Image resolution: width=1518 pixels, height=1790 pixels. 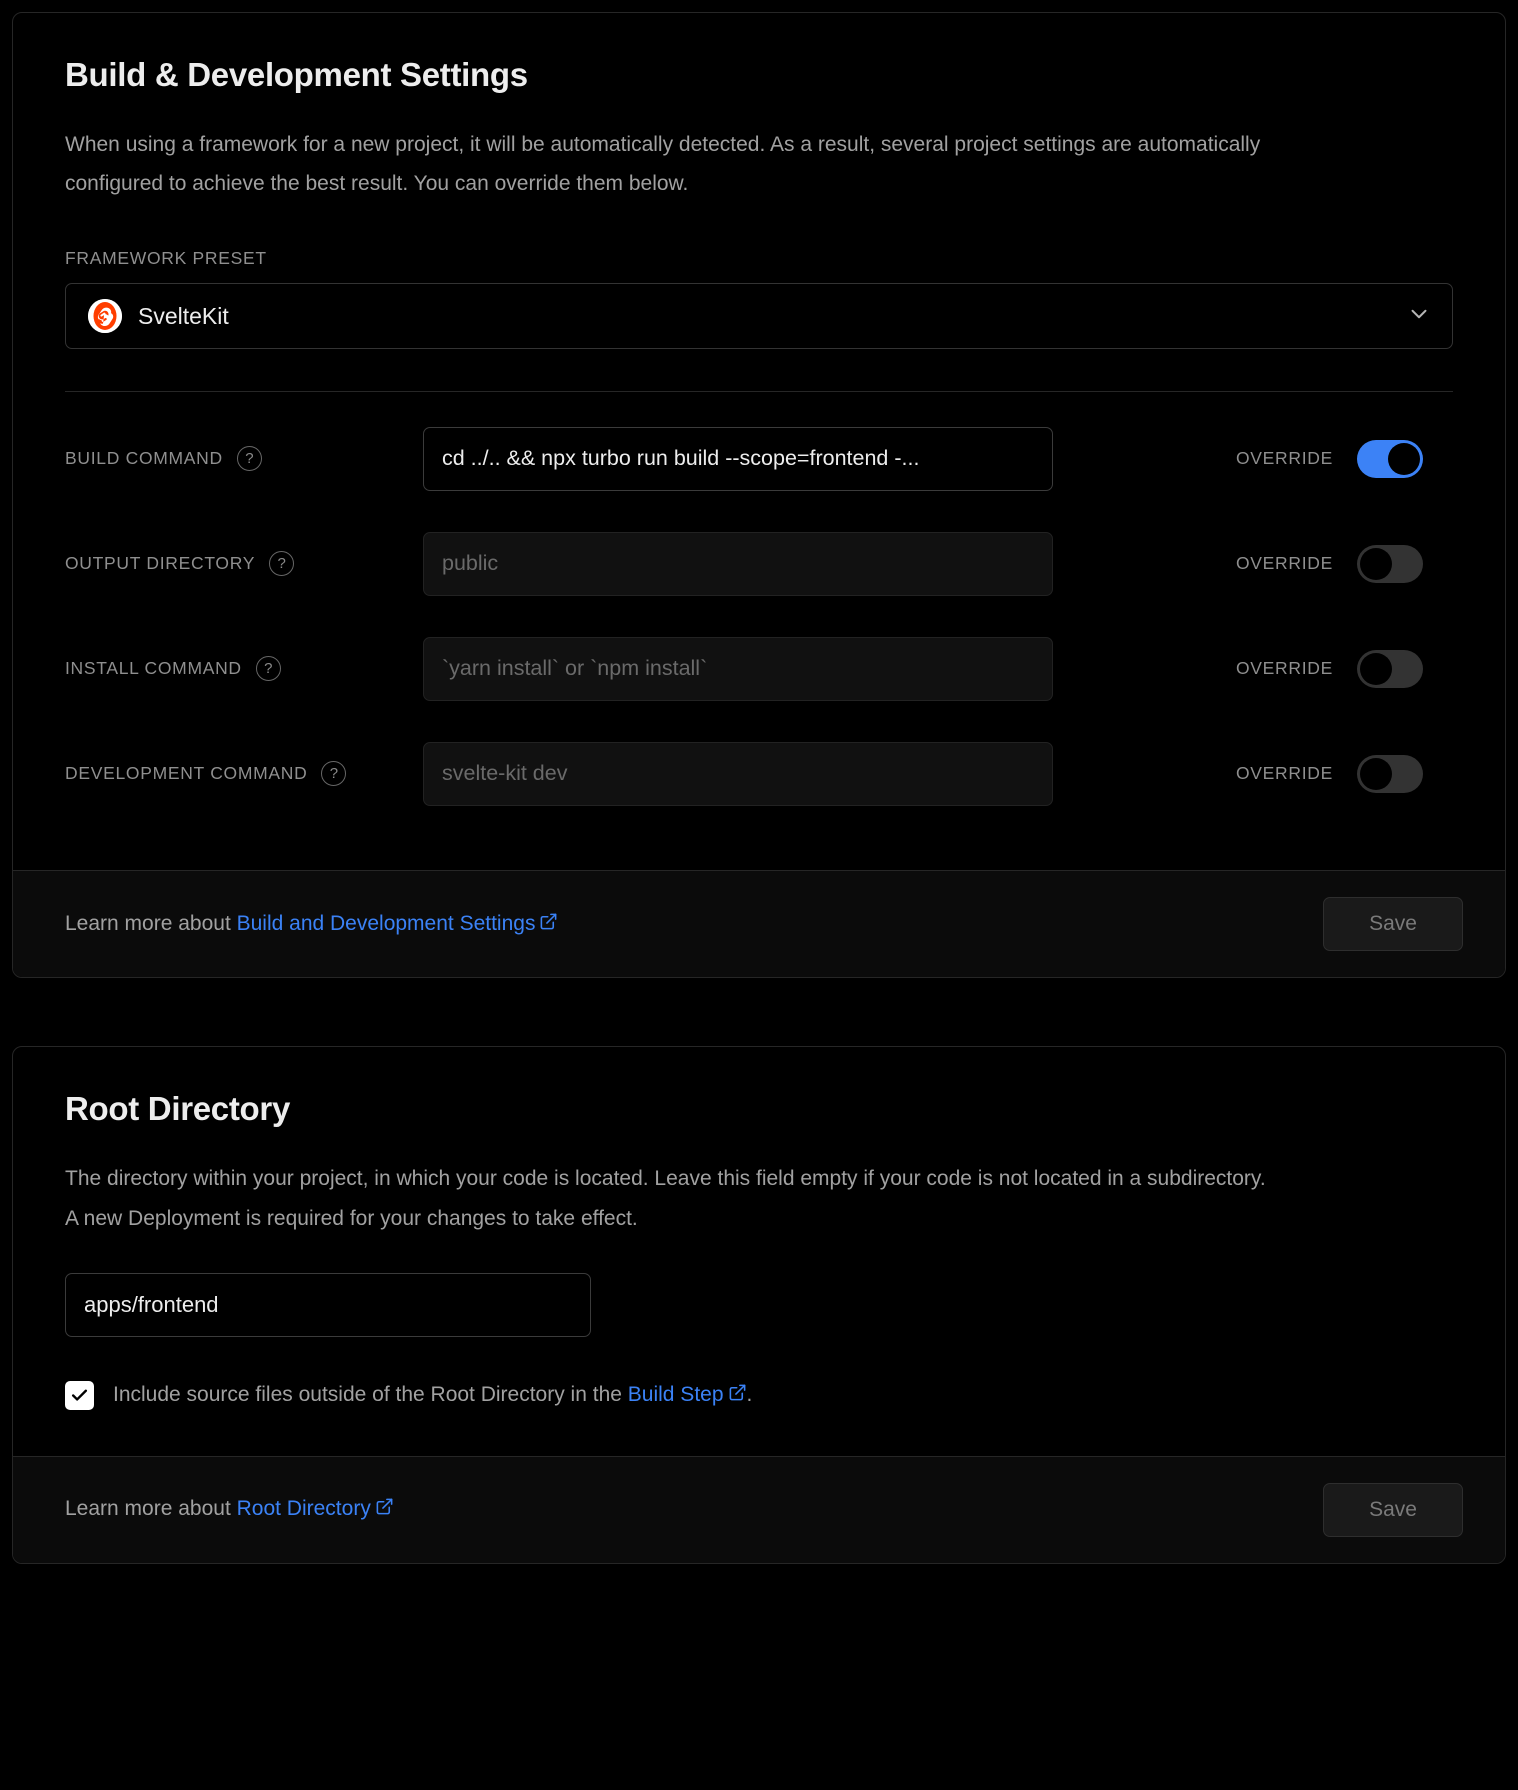 I want to click on development-command-override-group: OVERRIDE, so click(x=1253, y=773).